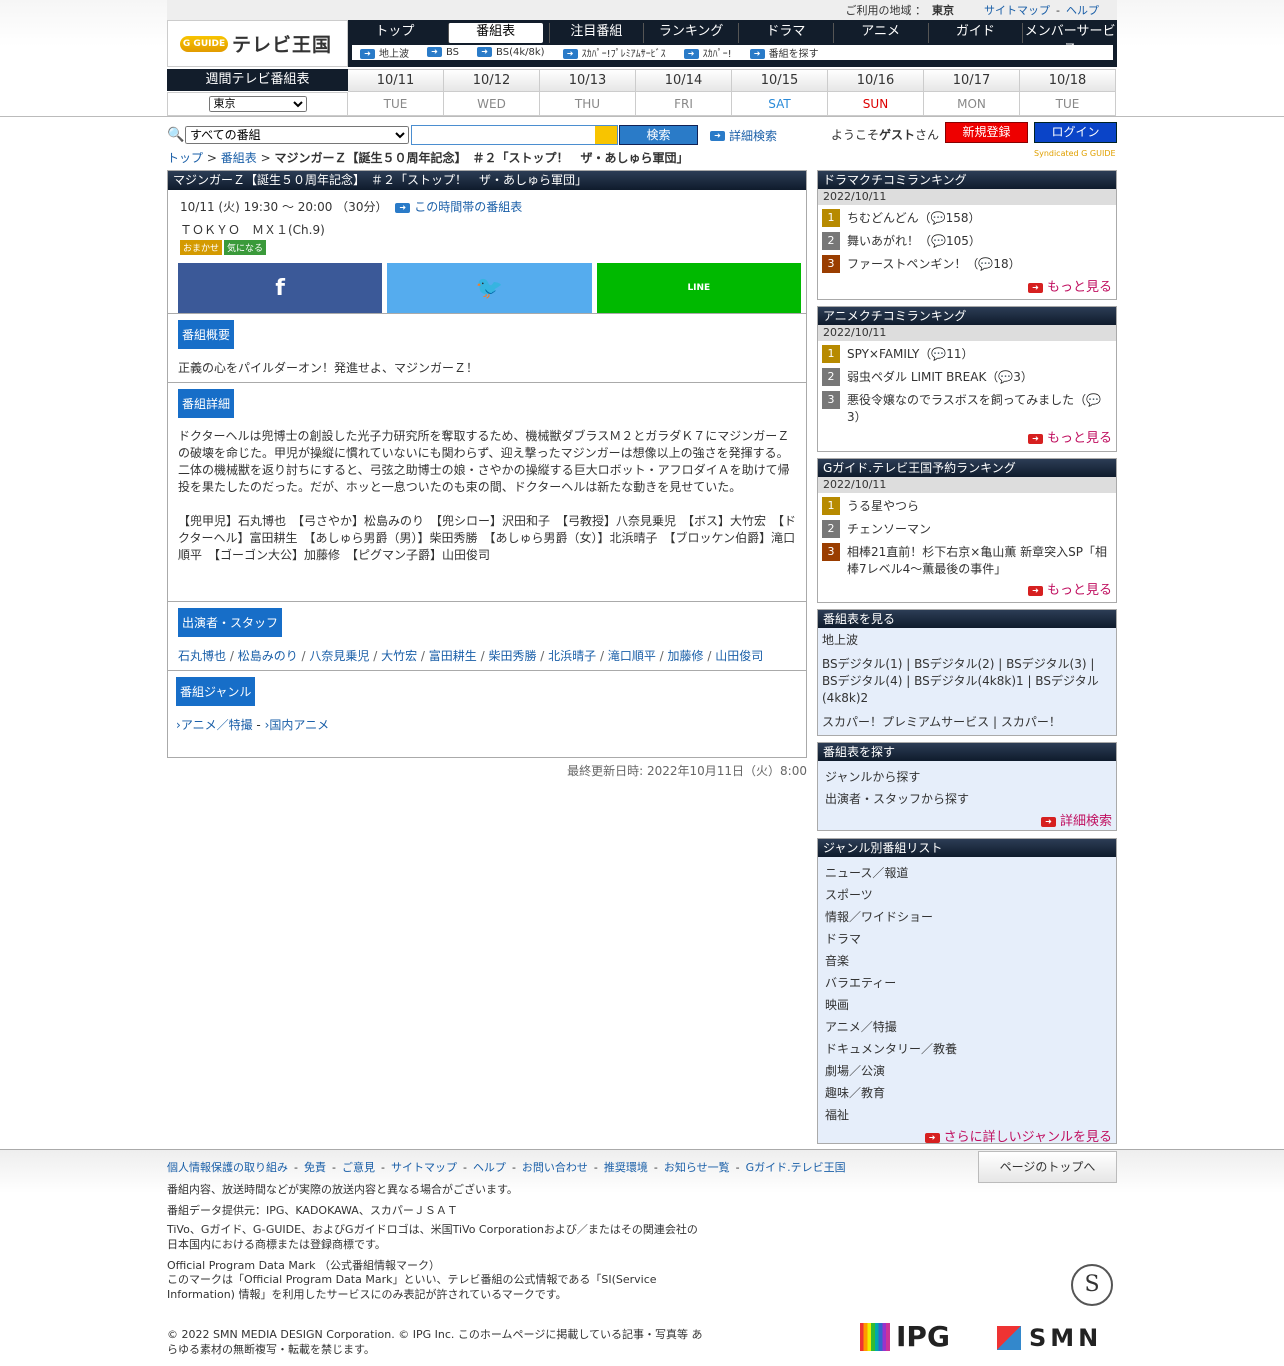  Describe the element at coordinates (280, 288) in the screenshot. I see `facebook-share-button: f` at that location.